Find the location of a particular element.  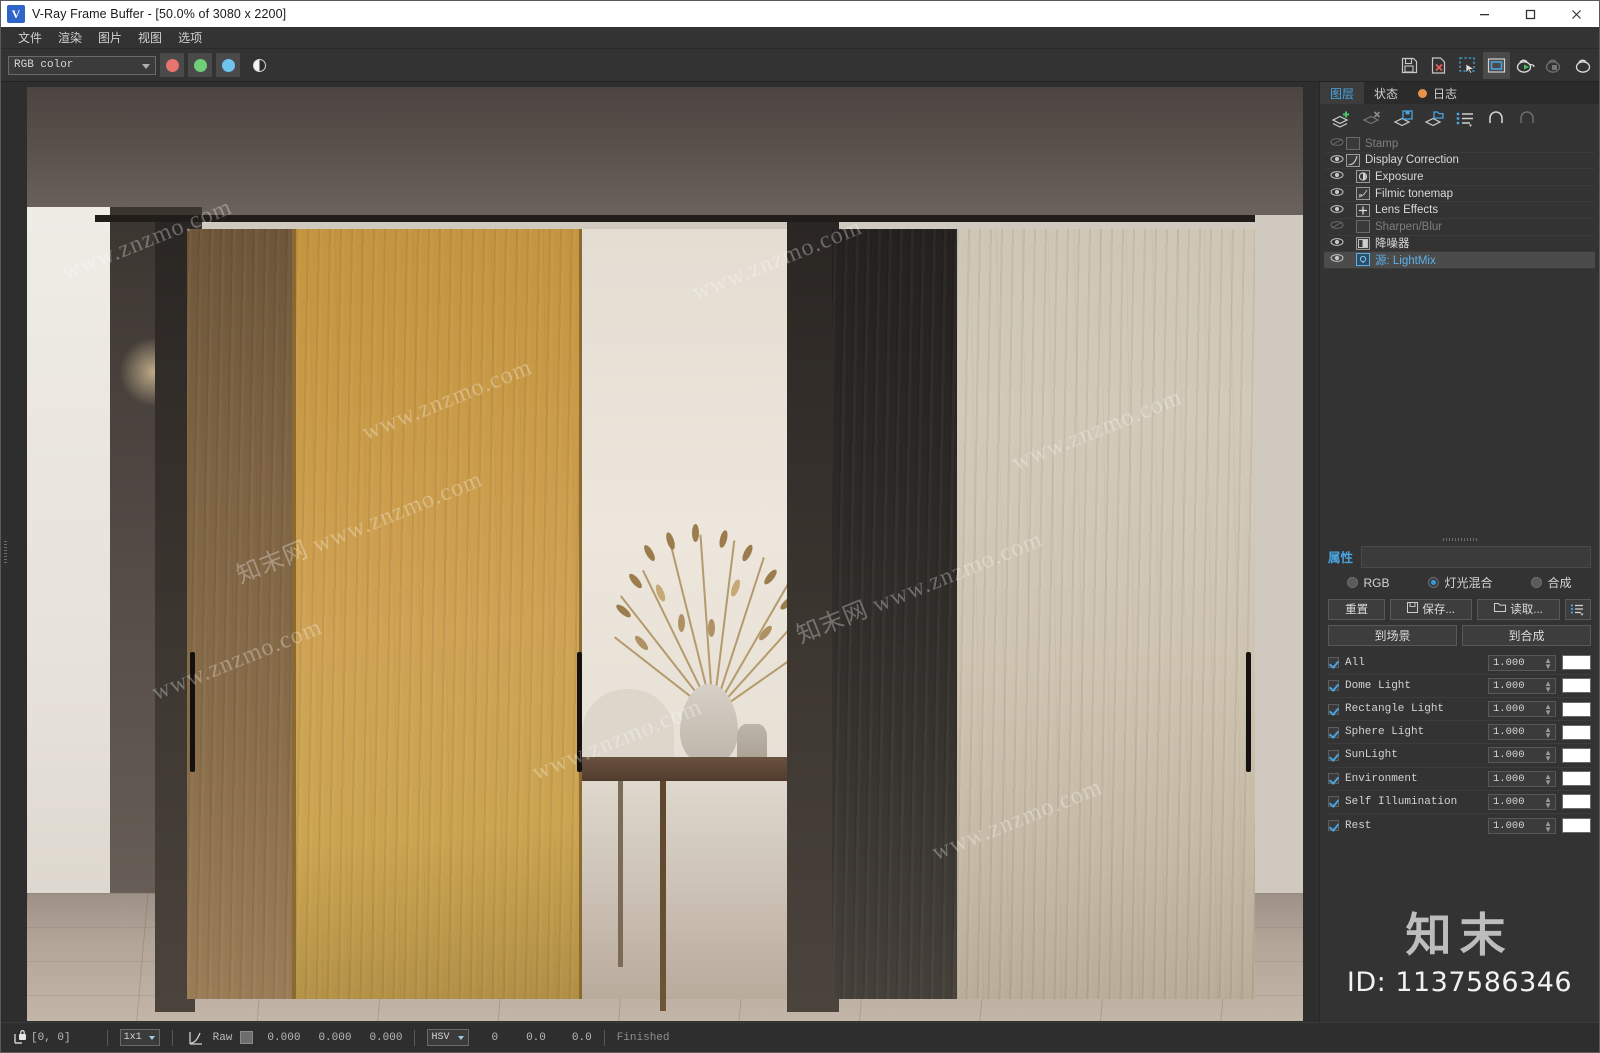

to-scene-button: 到场景 is located at coordinates (1392, 635).